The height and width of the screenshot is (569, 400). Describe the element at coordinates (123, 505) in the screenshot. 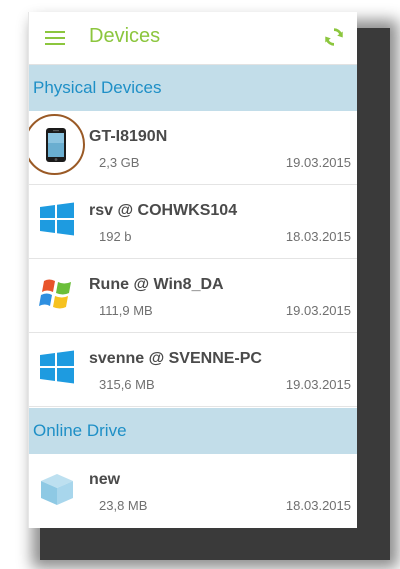

I see `device-size: 23,8 MB` at that location.